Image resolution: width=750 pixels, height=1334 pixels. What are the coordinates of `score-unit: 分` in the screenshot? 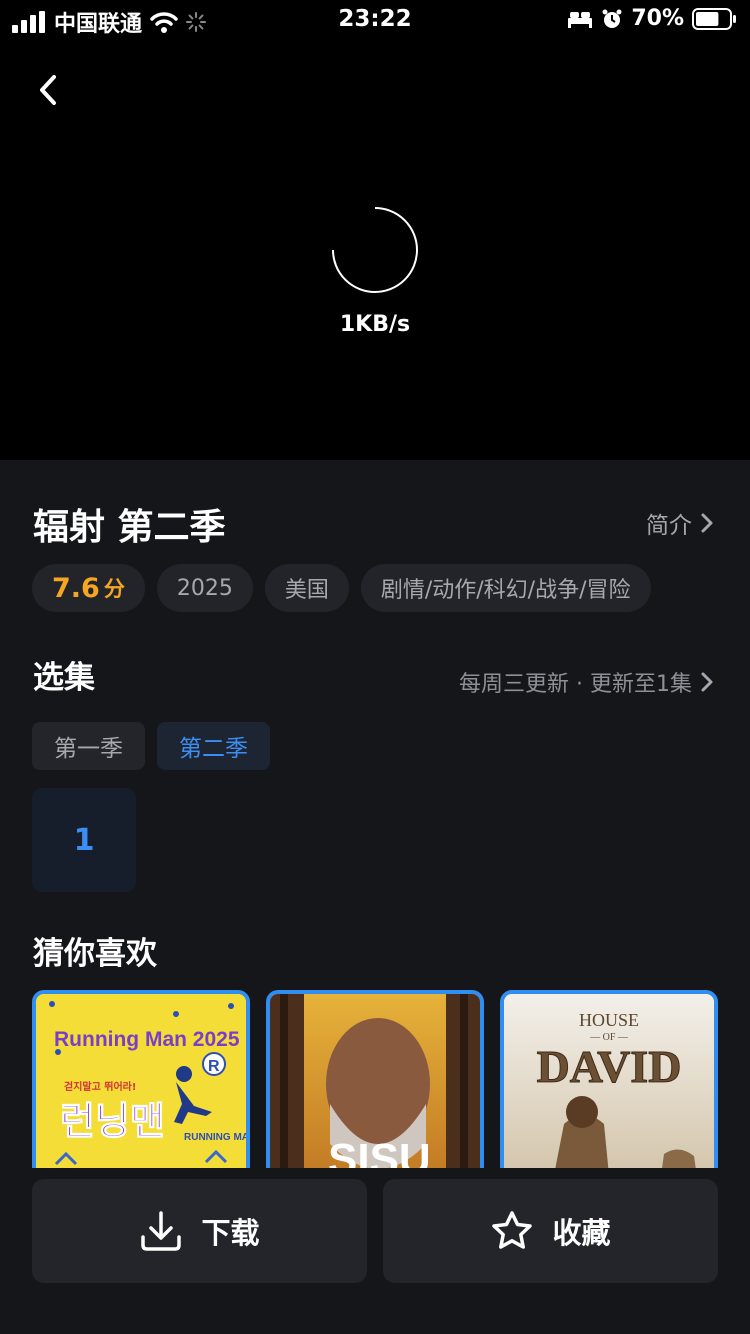 It's located at (114, 589).